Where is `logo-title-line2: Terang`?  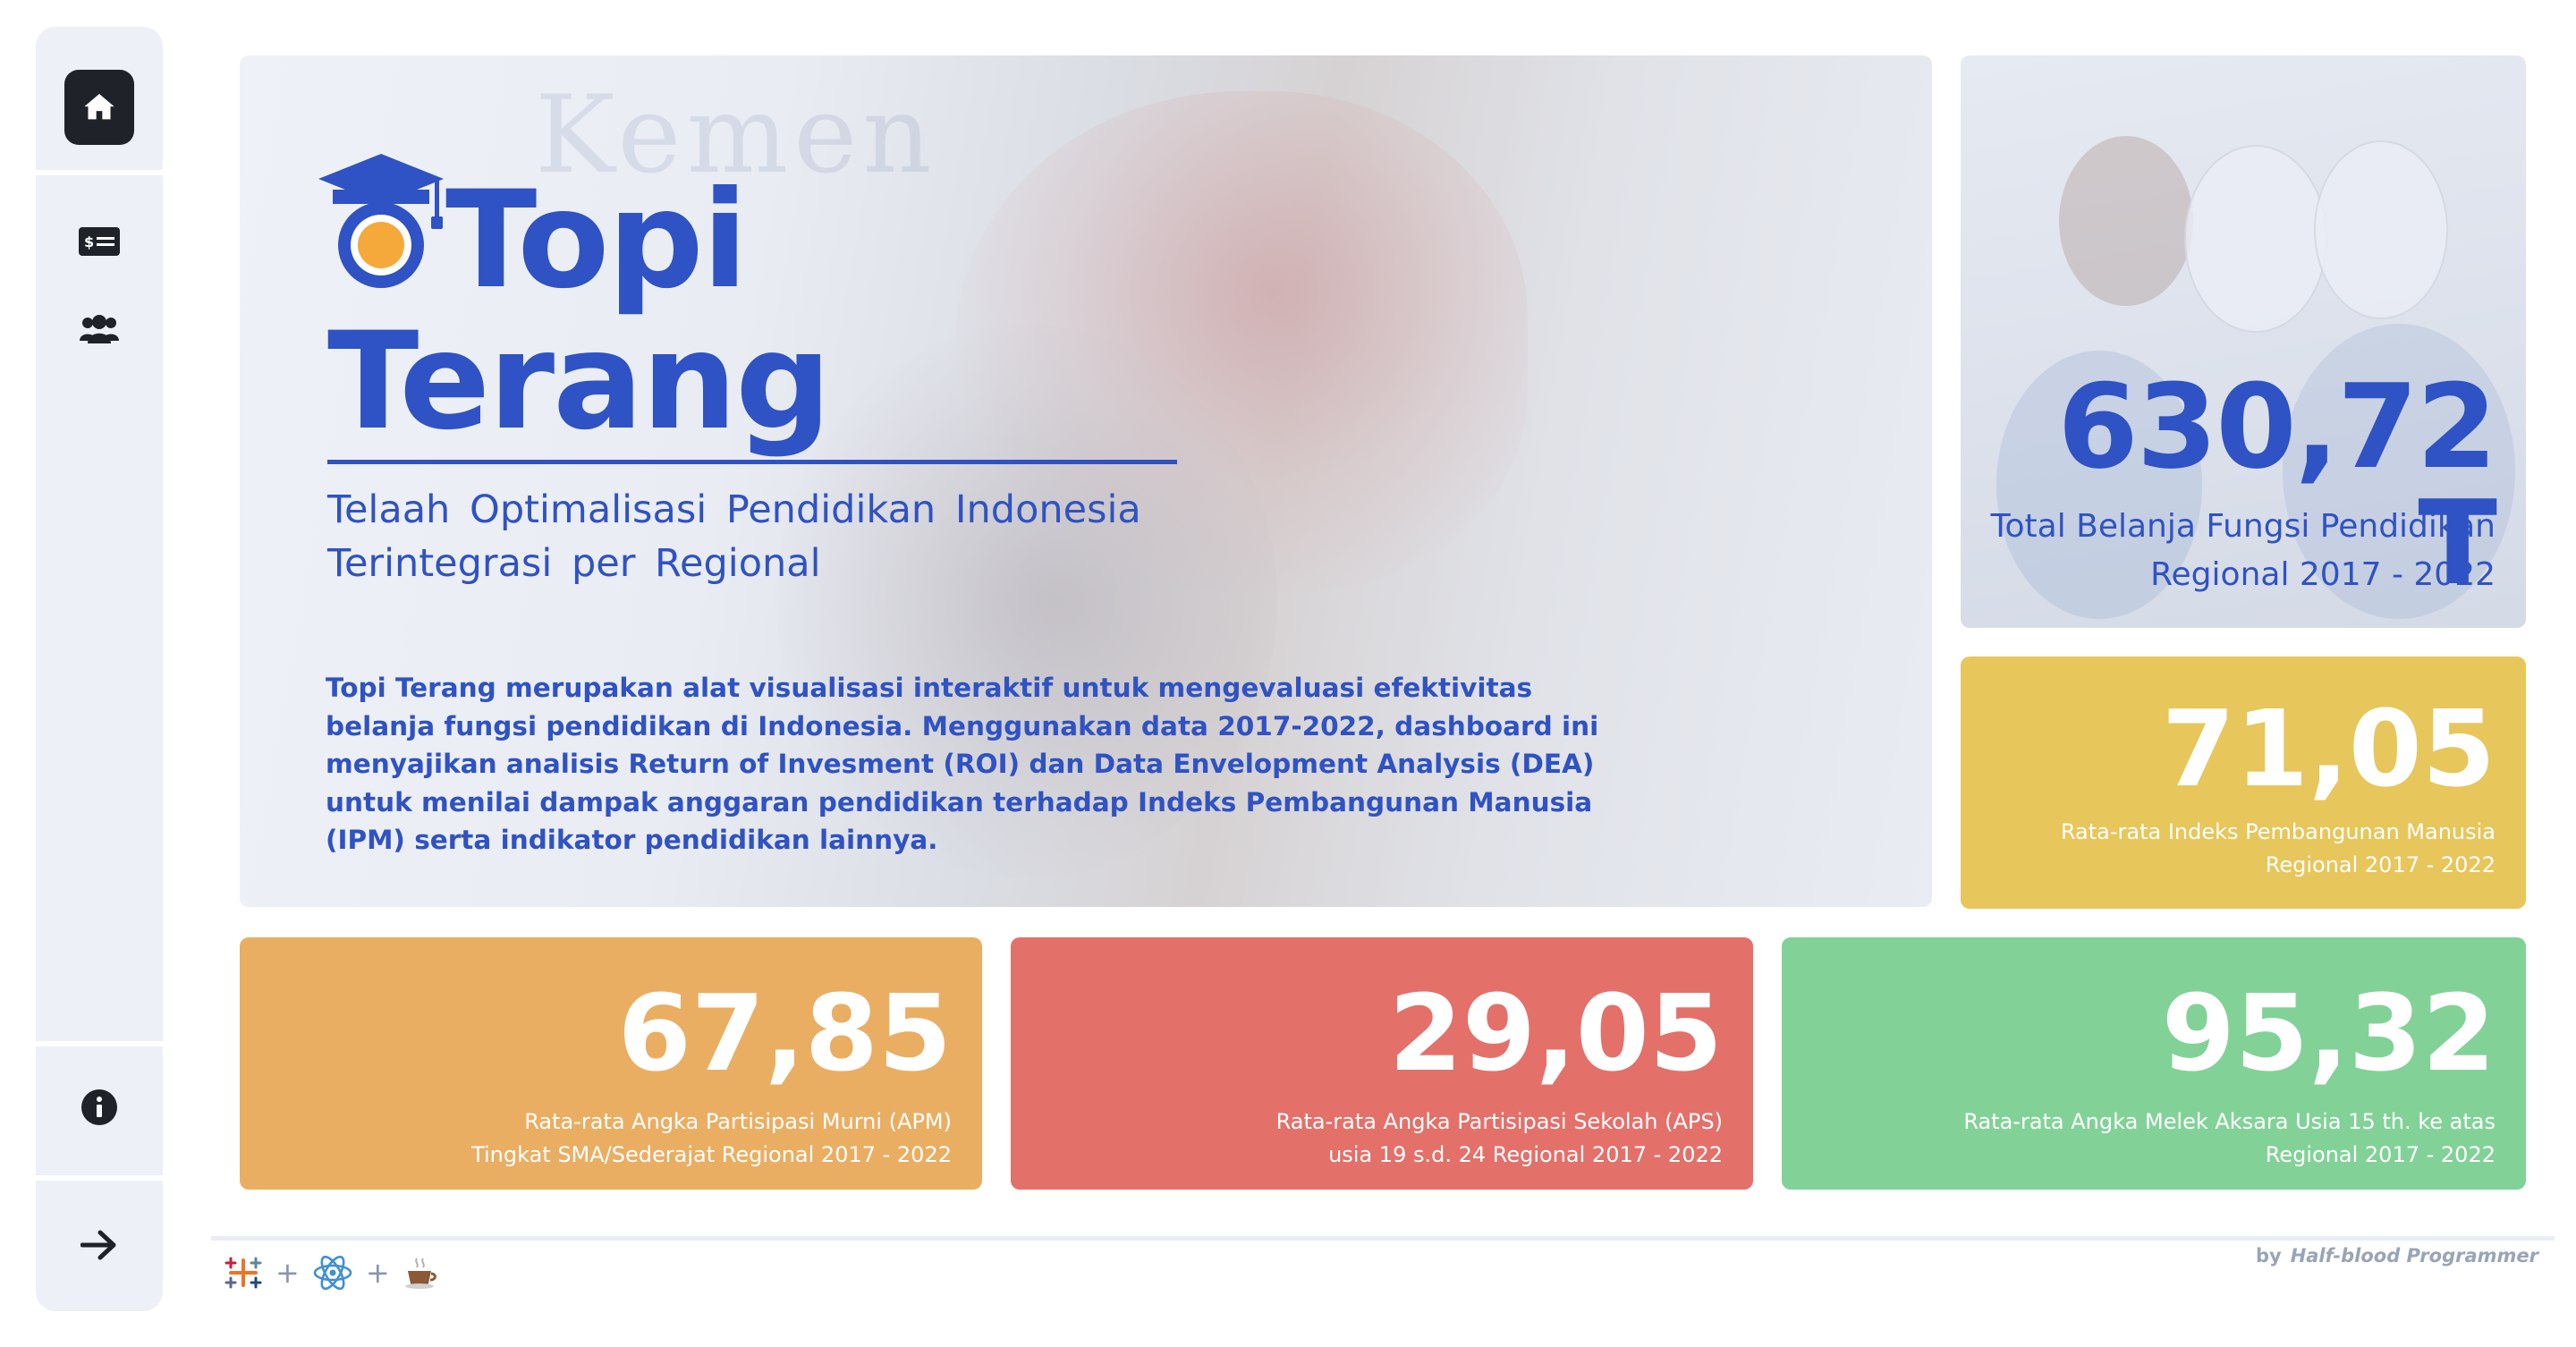 logo-title-line2: Terang is located at coordinates (579, 382).